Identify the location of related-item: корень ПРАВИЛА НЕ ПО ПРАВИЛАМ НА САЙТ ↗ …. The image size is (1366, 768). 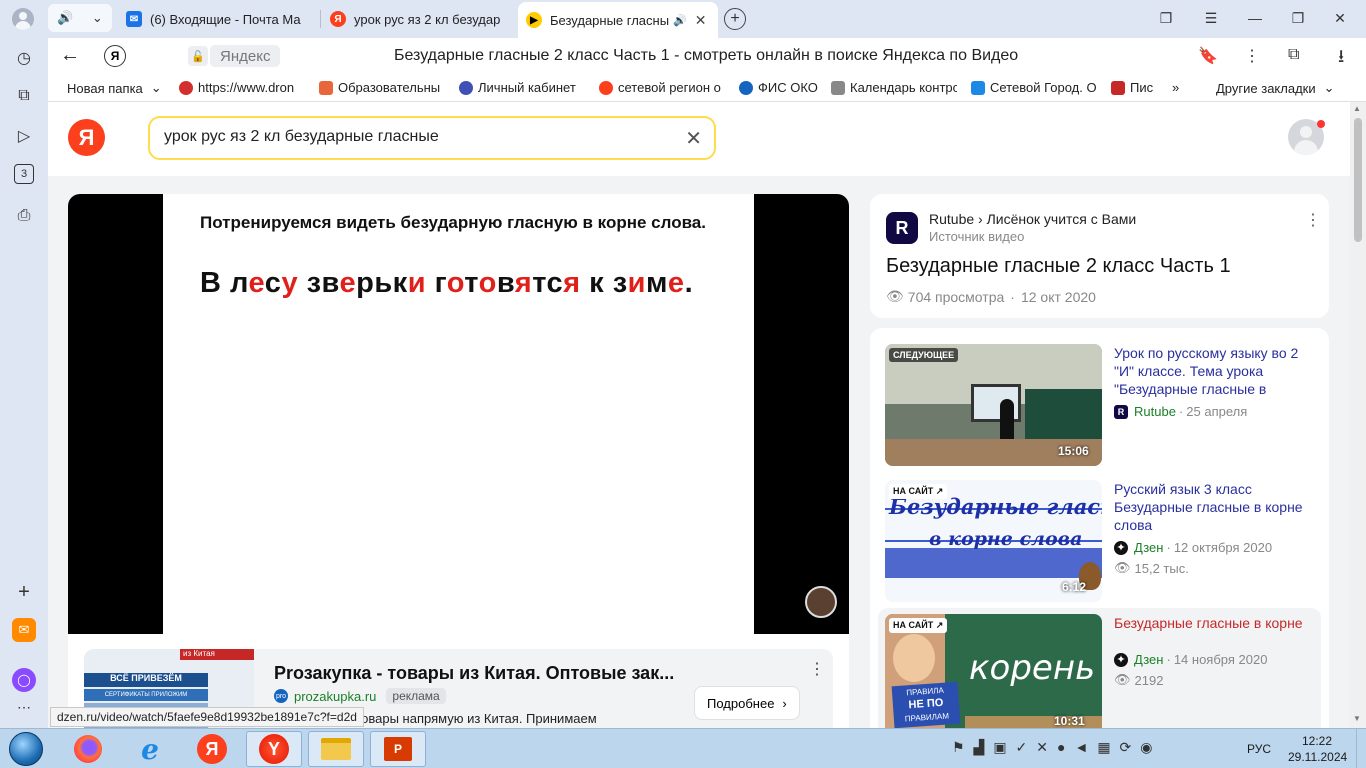
(1099, 668).